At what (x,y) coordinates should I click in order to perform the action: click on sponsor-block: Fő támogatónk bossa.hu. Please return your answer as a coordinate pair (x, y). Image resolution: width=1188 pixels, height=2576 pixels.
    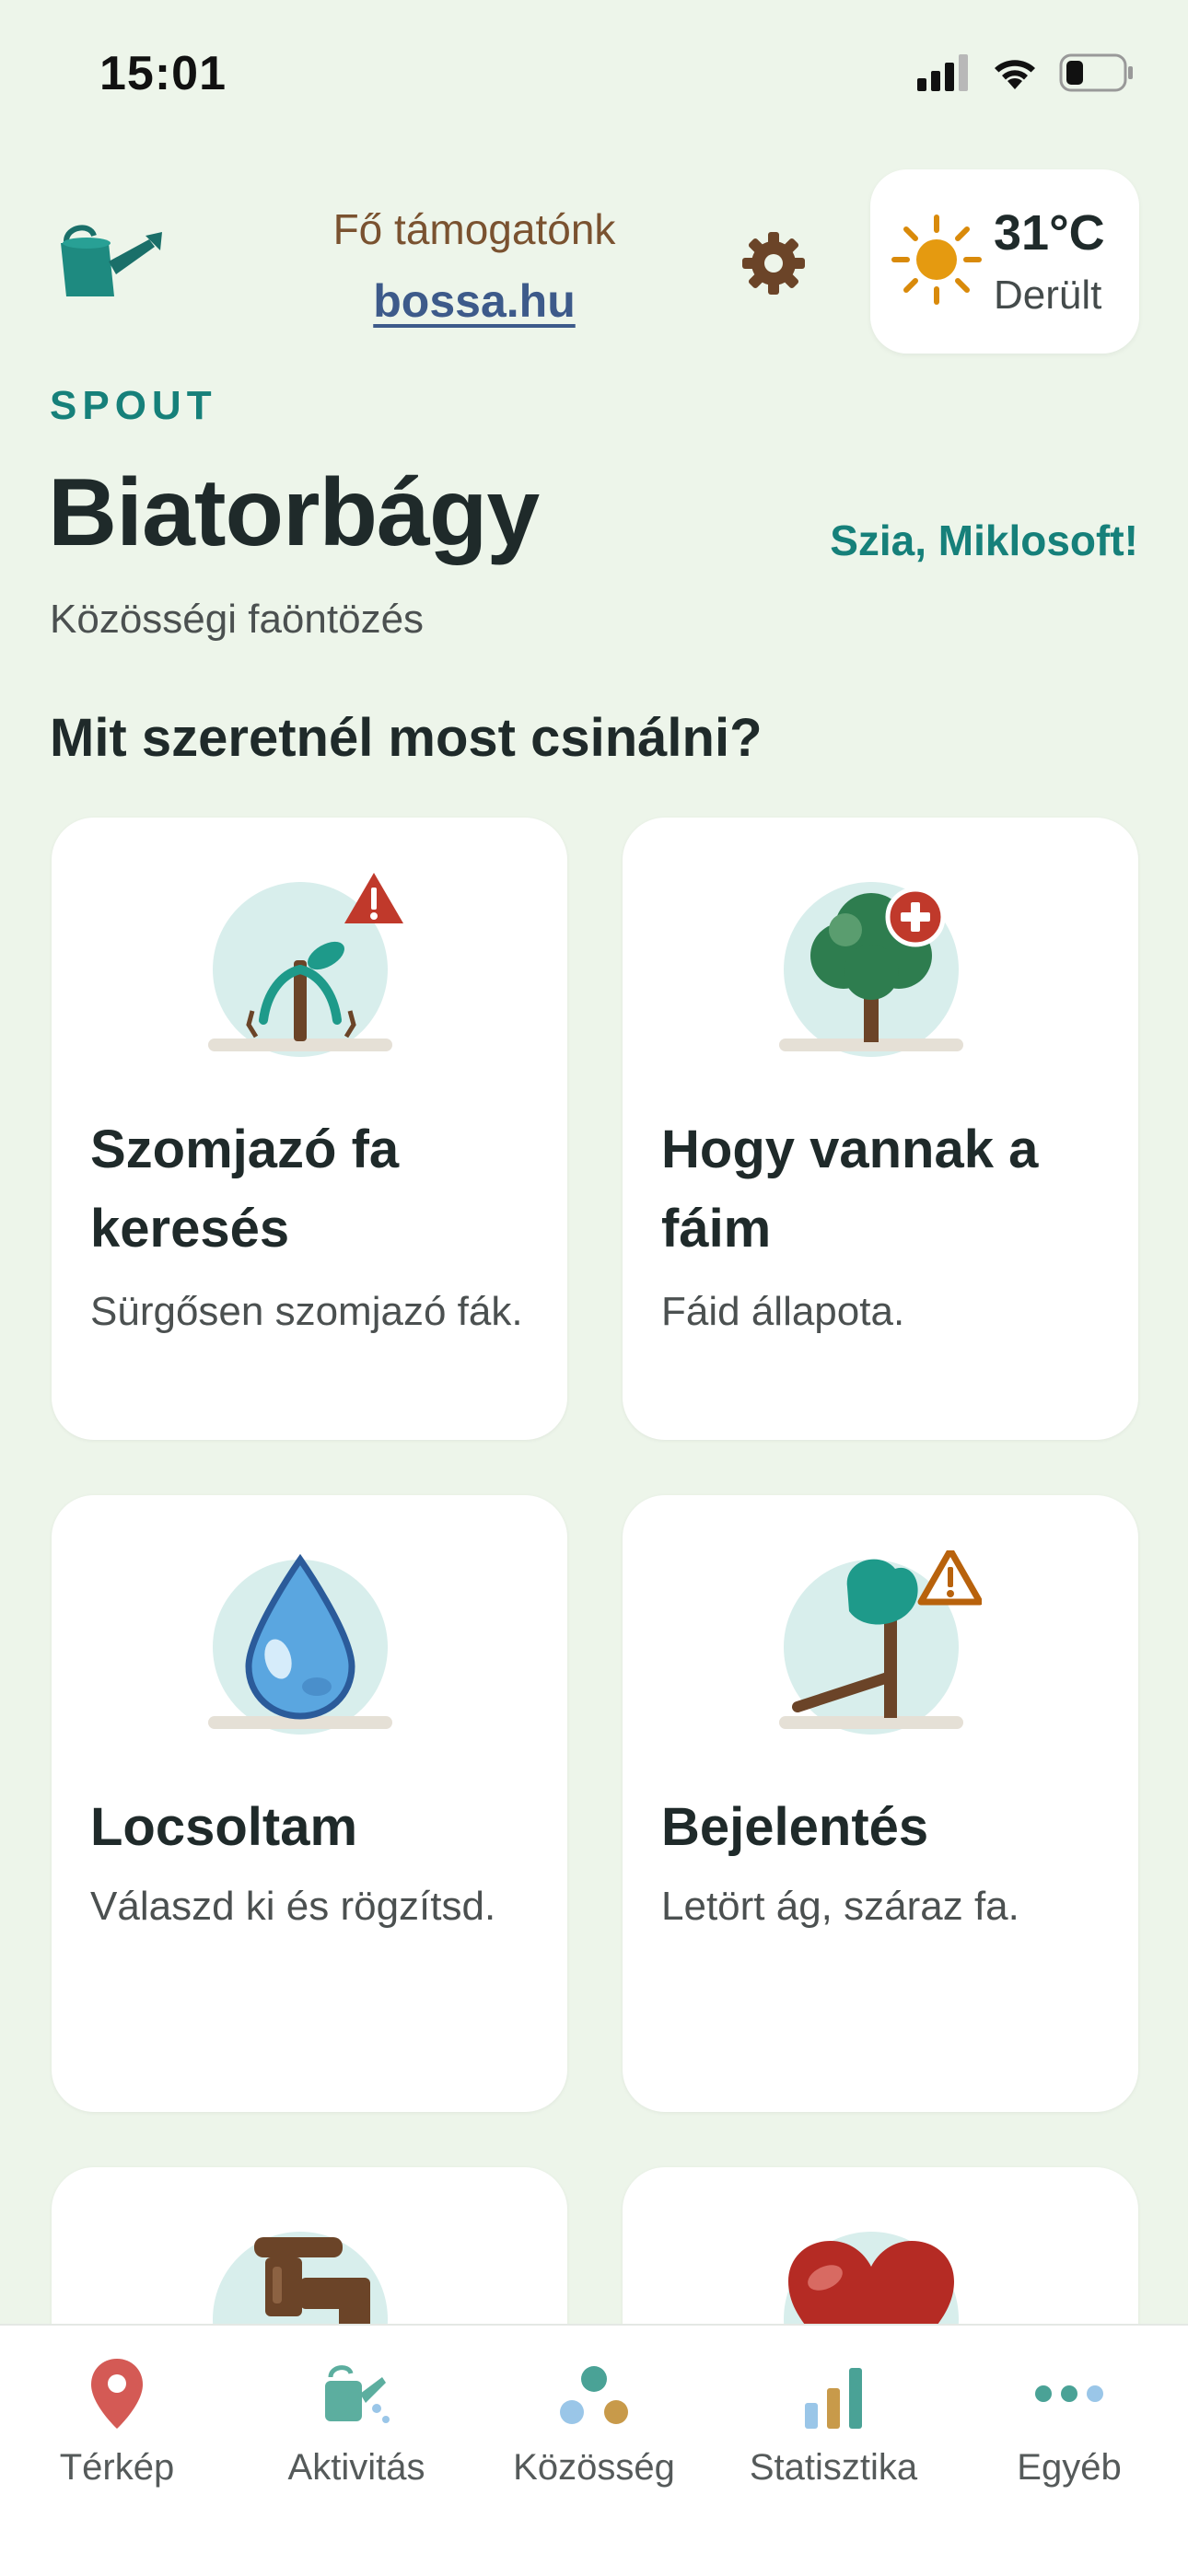
    Looking at the image, I should click on (474, 266).